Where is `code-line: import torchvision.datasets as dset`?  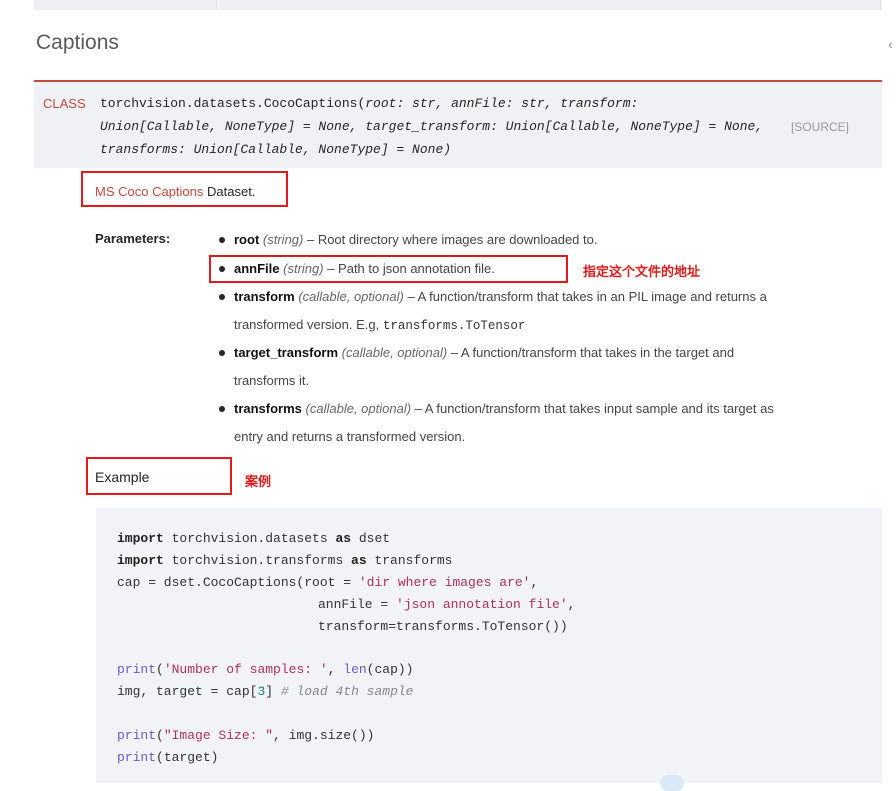
code-line: import torchvision.datasets as dset is located at coordinates (253, 538).